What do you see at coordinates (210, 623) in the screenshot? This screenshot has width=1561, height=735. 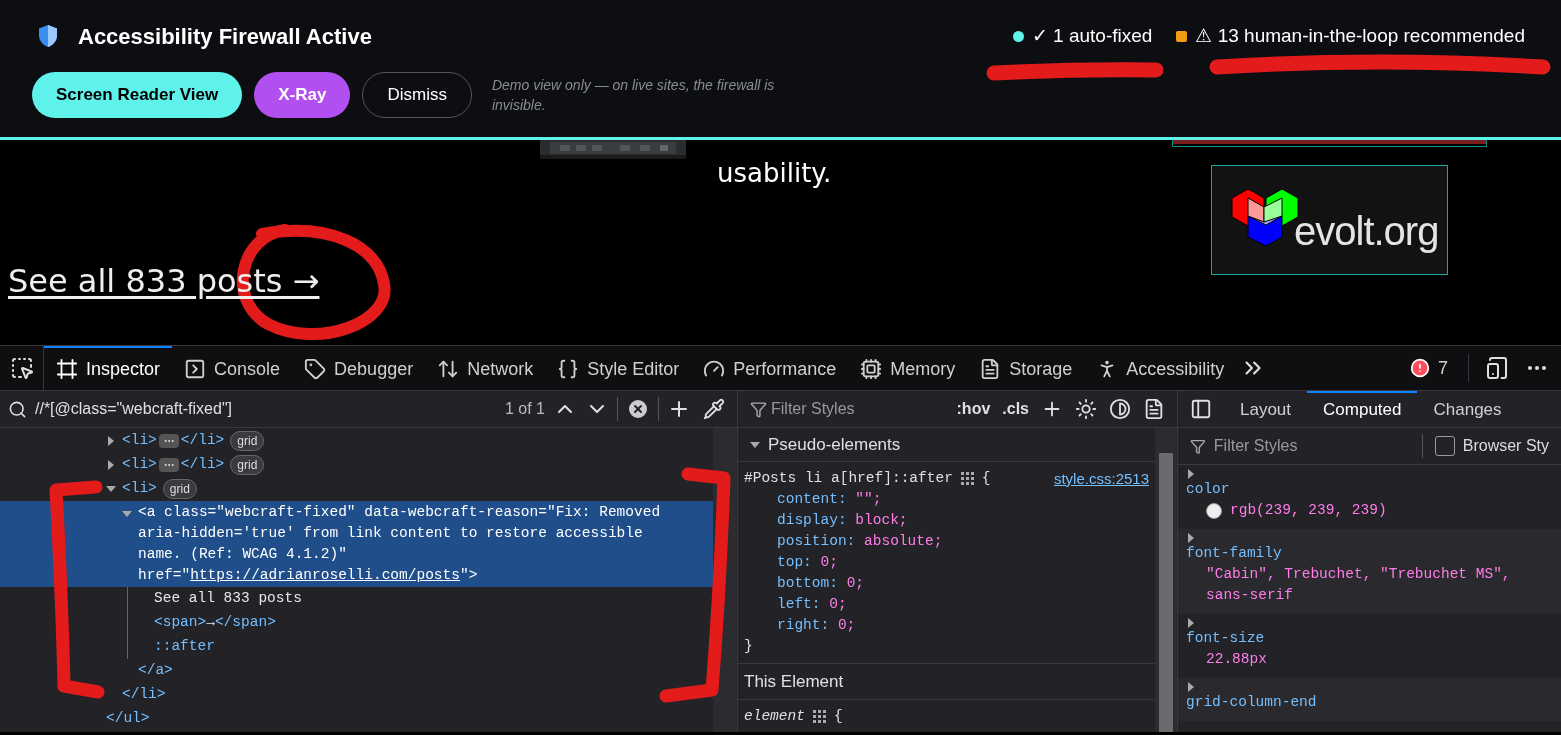 I see `node-text: →` at bounding box center [210, 623].